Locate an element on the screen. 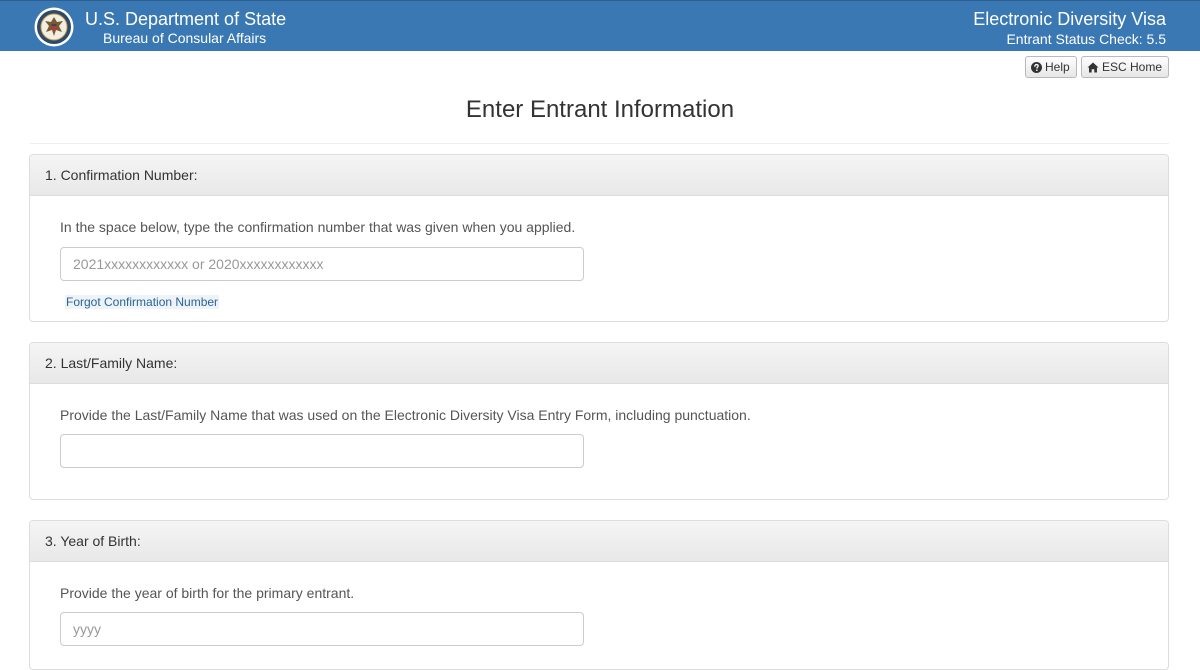 The height and width of the screenshot is (670, 1200). year-of-birth-input is located at coordinates (322, 629).